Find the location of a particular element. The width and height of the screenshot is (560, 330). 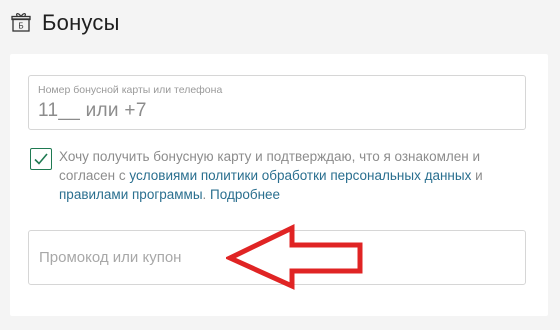

gift-icon-letter: Б is located at coordinates (20, 26).